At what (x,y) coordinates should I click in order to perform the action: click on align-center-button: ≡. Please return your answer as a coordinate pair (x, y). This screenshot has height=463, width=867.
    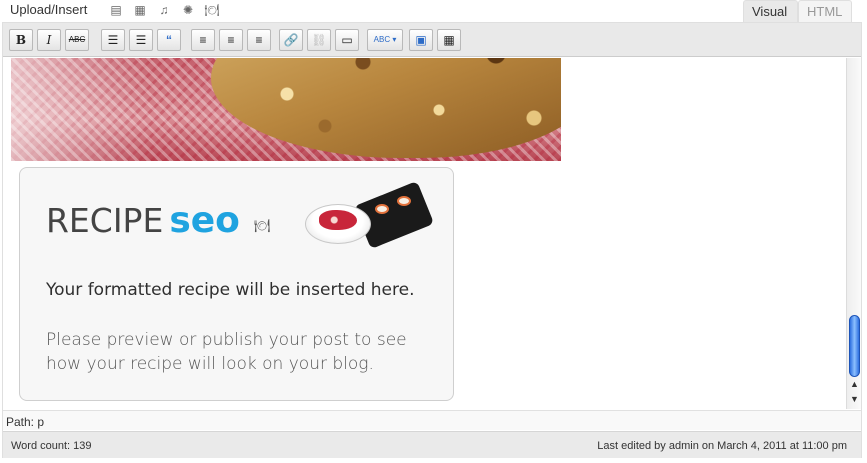
    Looking at the image, I should click on (231, 40).